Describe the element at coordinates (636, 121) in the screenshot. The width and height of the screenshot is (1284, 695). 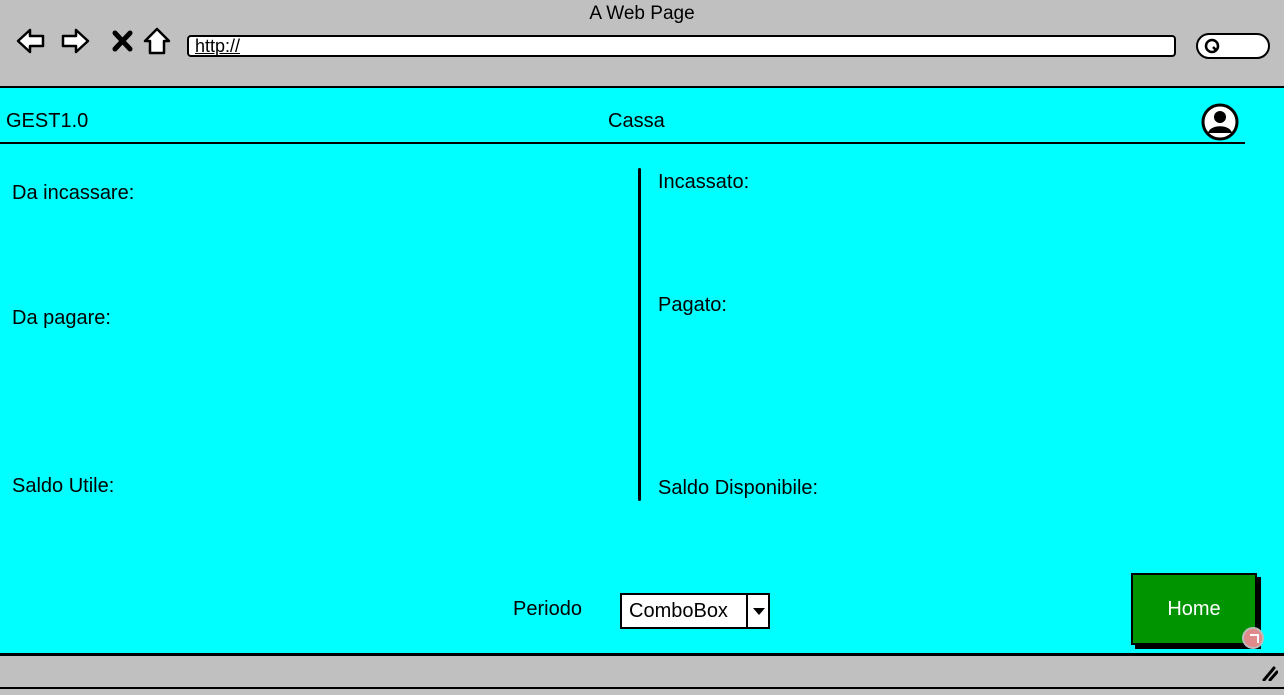
I see `page-title: Cassa` at that location.